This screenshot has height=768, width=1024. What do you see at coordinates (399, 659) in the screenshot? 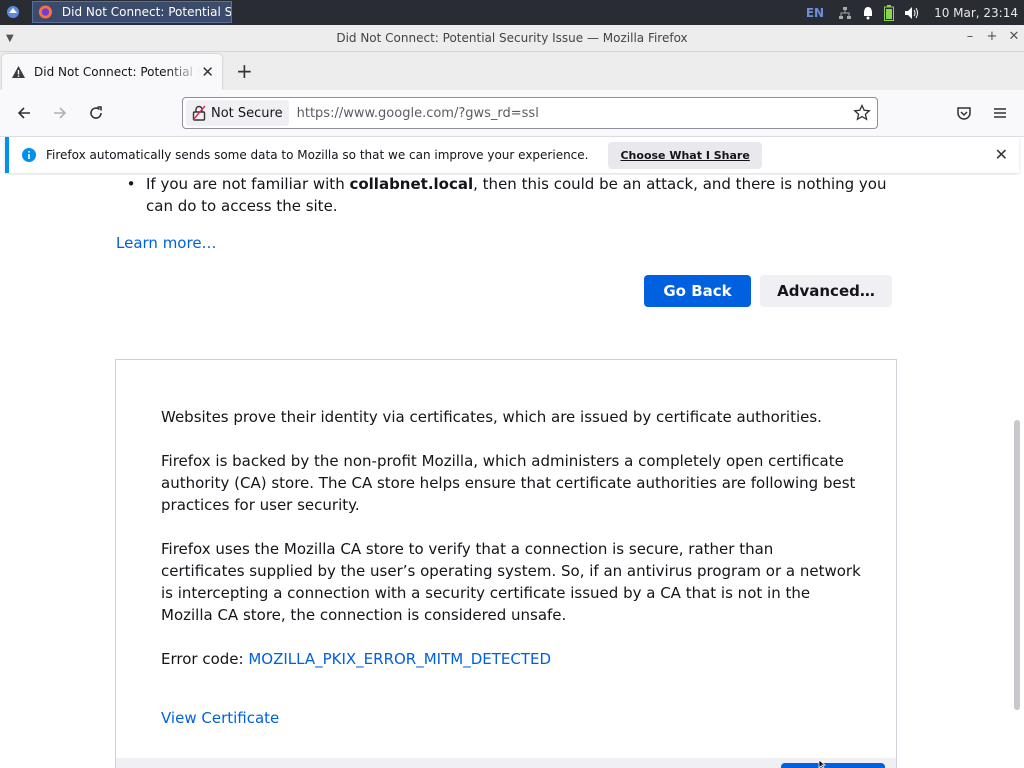
I see `error-code-link: MOZILLA_PKIX_ERROR_MITM_DETECTED` at bounding box center [399, 659].